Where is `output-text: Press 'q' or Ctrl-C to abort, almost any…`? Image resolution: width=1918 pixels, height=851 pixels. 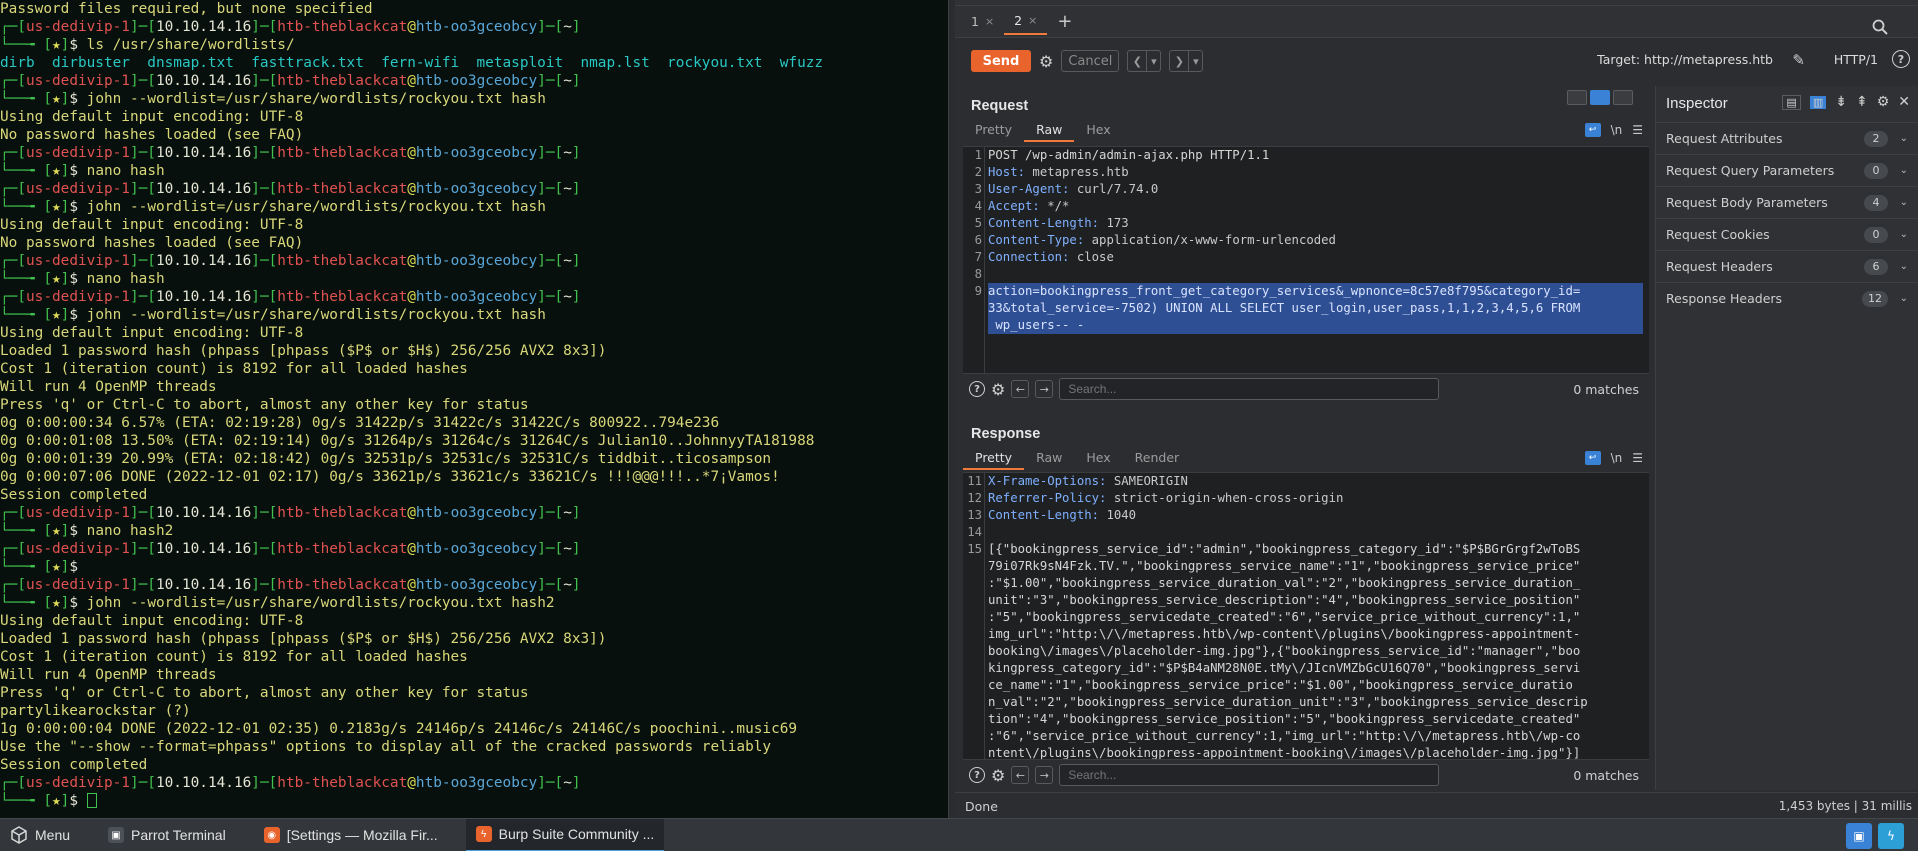
output-text: Press 'q' or Ctrl-C to abort, almost any… is located at coordinates (264, 405).